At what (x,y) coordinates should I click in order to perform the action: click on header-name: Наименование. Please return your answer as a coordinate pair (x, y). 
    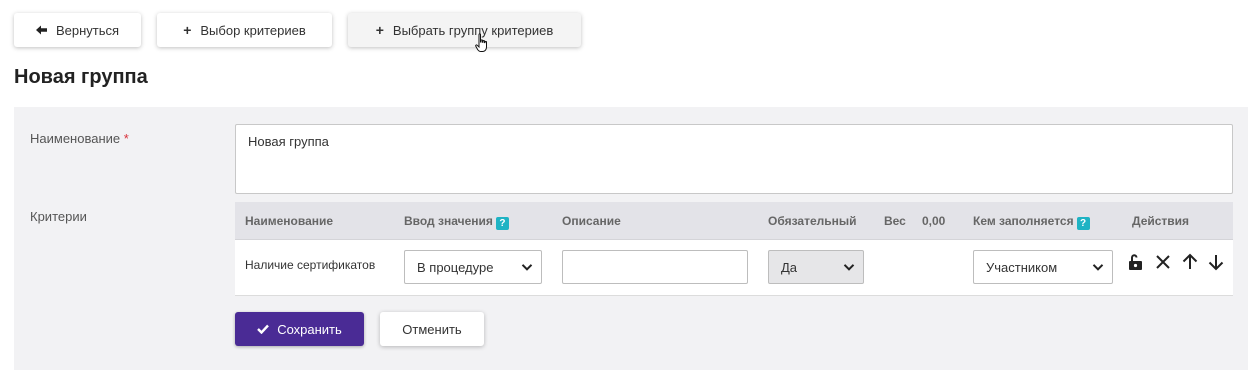
    Looking at the image, I should click on (289, 221).